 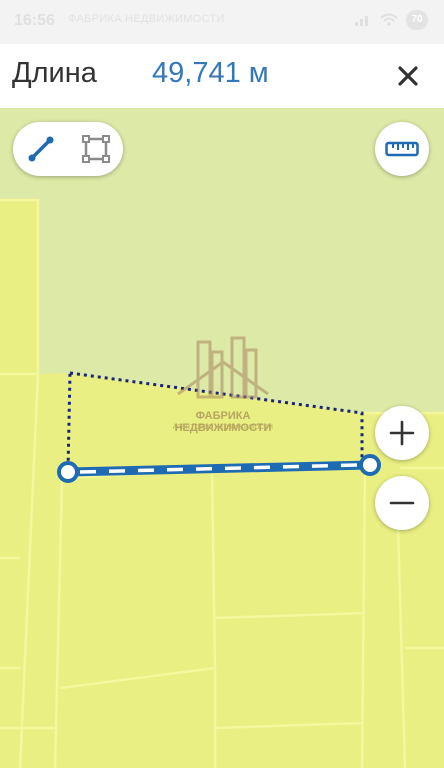 I want to click on close-button, so click(x=408, y=76).